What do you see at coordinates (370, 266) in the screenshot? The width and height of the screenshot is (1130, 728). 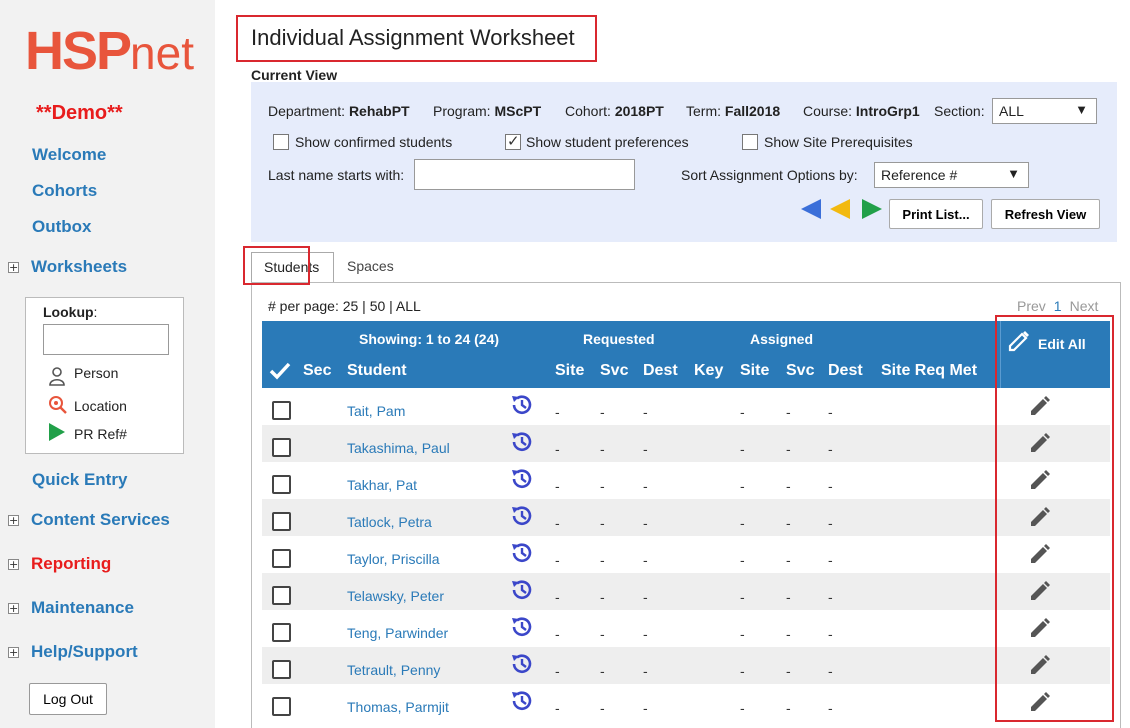 I see `tab-spaces: Spaces` at bounding box center [370, 266].